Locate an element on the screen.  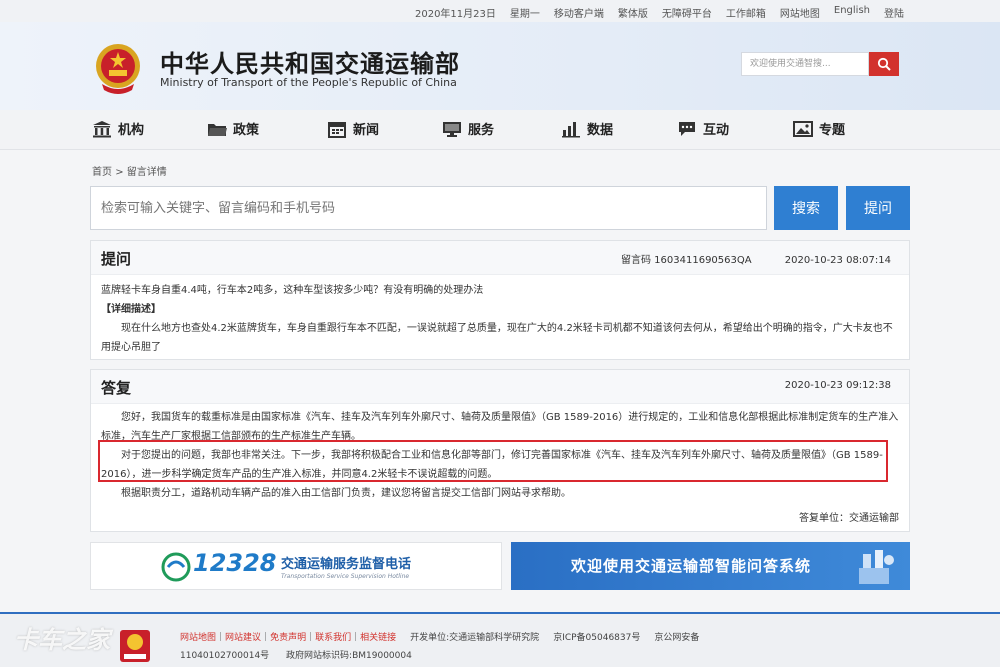
header-search-button is located at coordinates (884, 64).